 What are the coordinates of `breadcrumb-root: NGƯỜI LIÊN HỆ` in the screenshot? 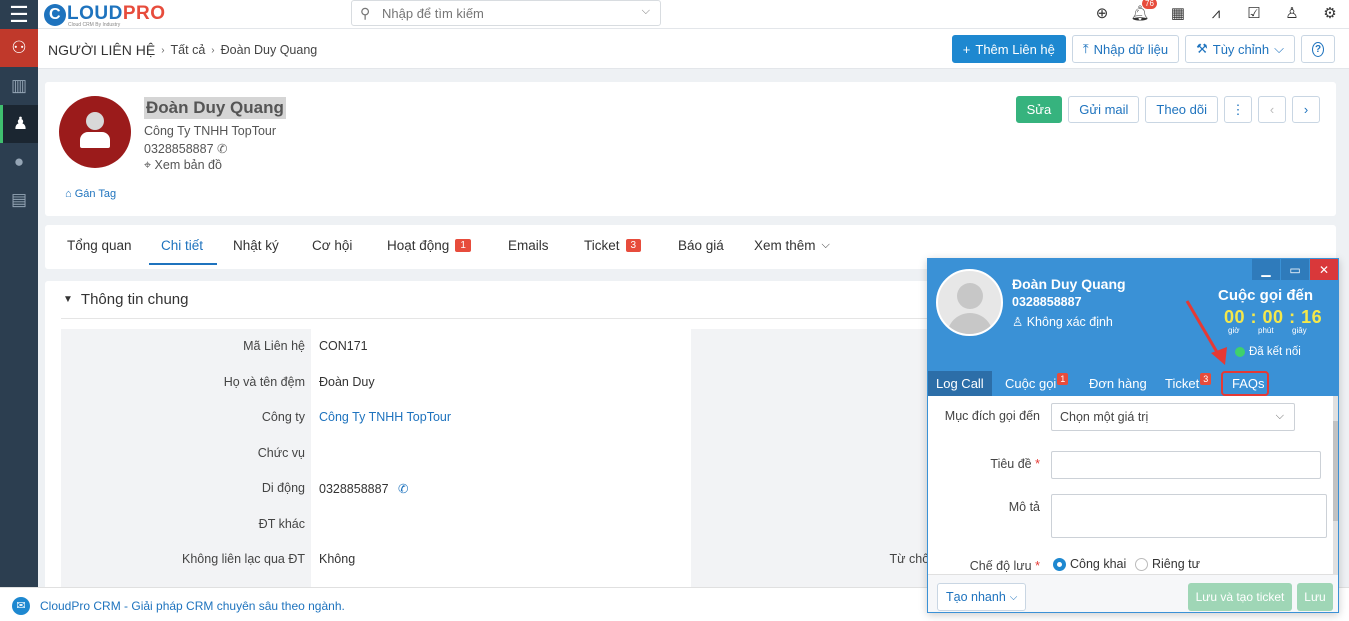 It's located at (101, 50).